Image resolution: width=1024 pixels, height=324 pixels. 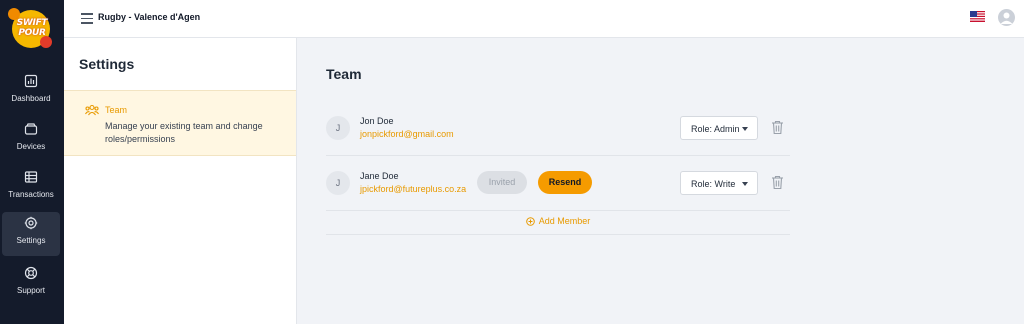 What do you see at coordinates (32, 33) in the screenshot?
I see `logo-text-bottom: POUR` at bounding box center [32, 33].